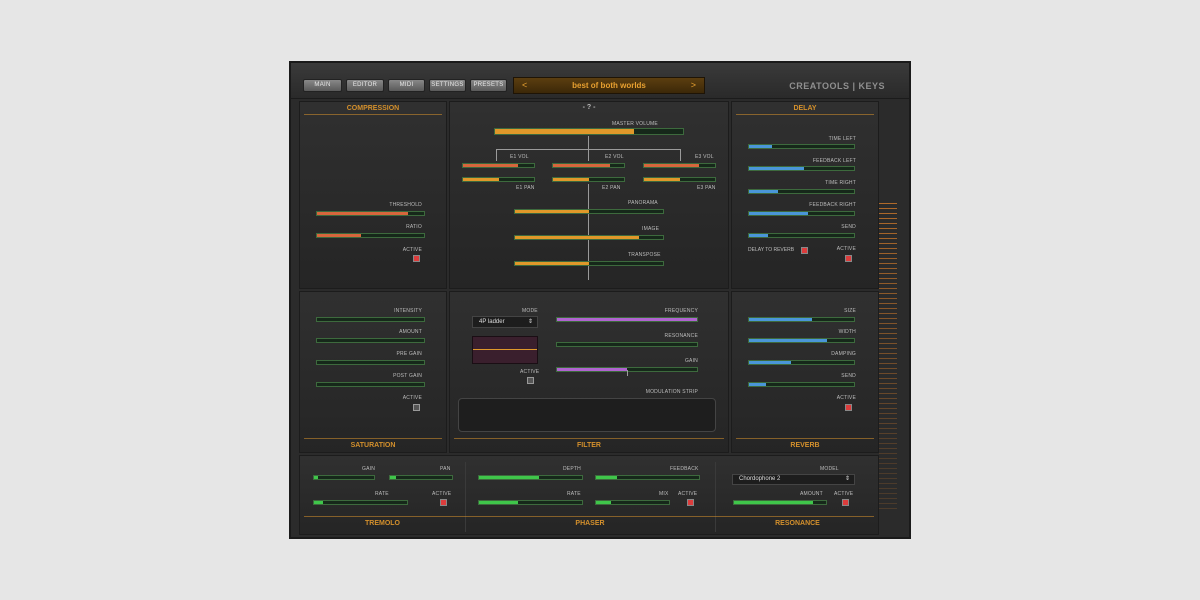  I want to click on width-label: WIDTH, so click(847, 332).